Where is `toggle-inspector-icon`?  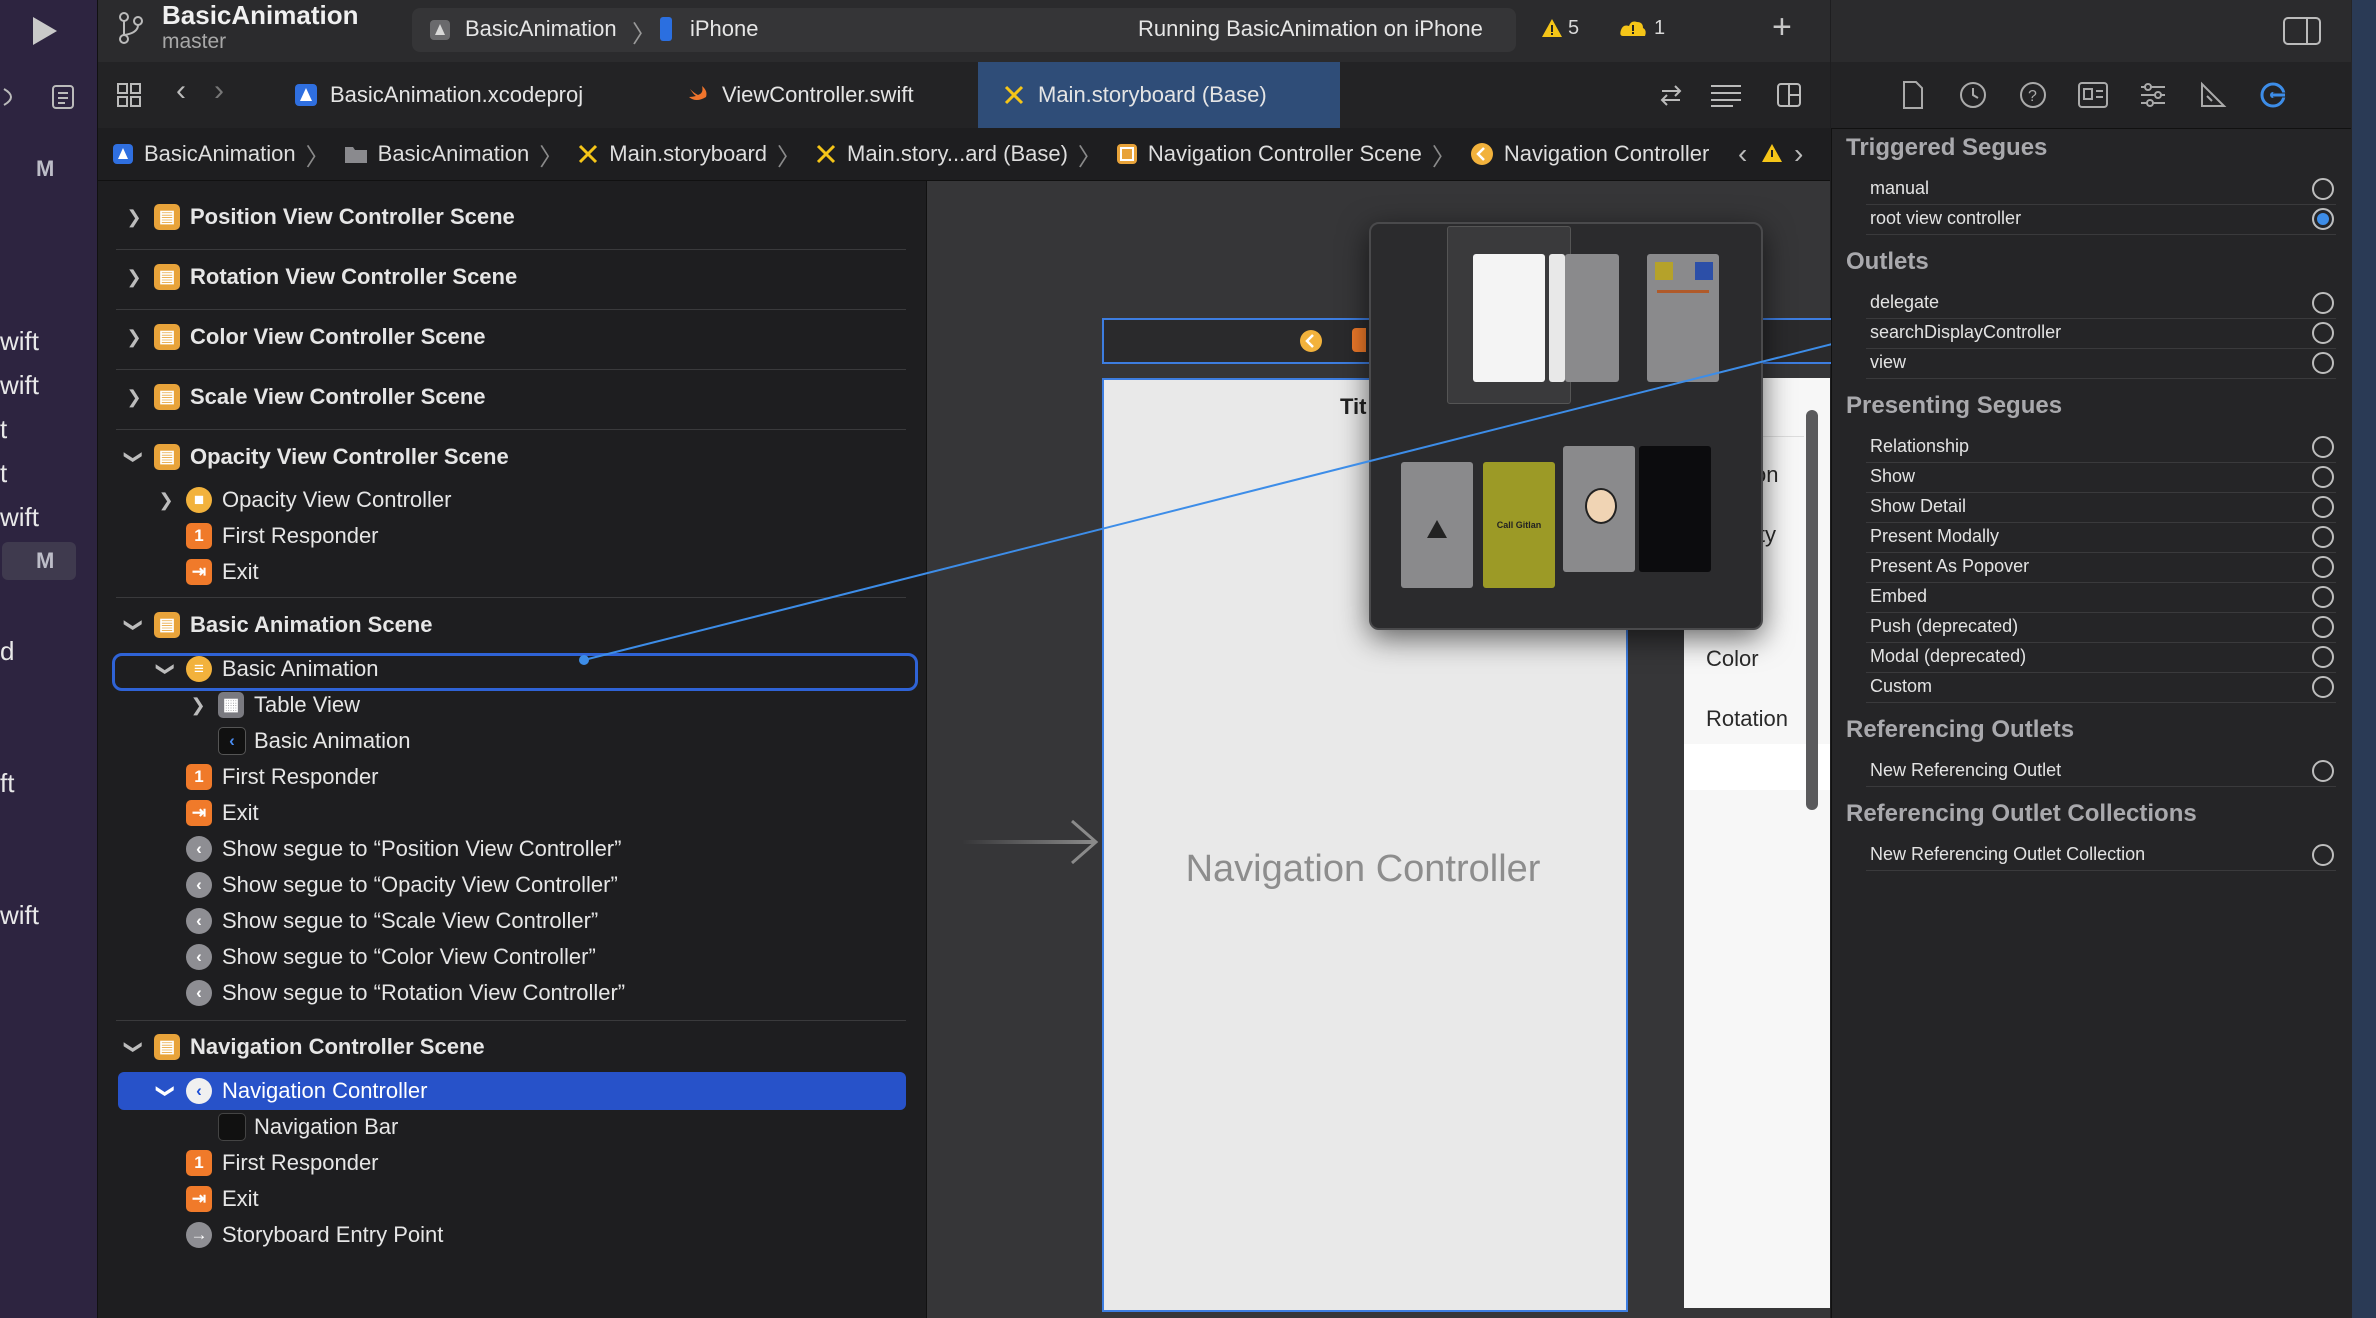 toggle-inspector-icon is located at coordinates (2302, 31).